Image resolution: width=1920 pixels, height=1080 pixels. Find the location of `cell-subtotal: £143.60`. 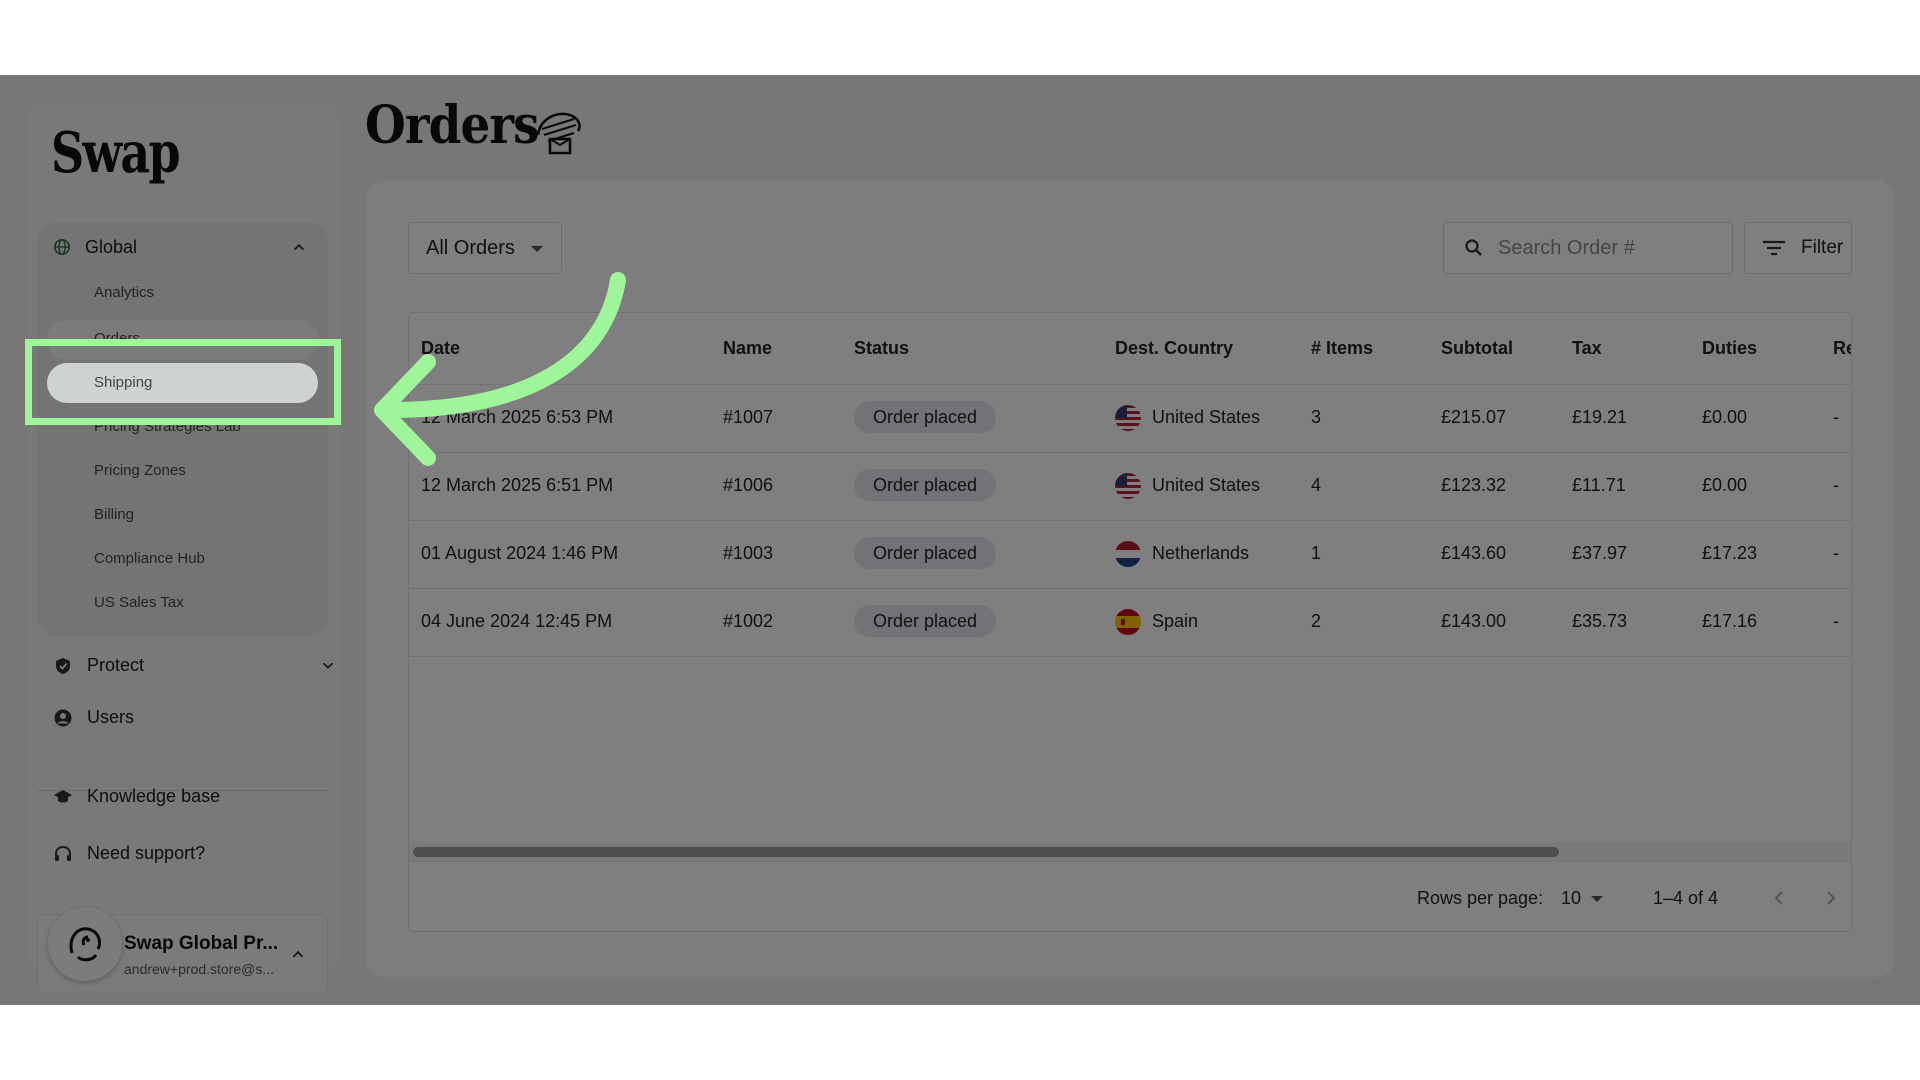

cell-subtotal: £143.60 is located at coordinates (1474, 553).